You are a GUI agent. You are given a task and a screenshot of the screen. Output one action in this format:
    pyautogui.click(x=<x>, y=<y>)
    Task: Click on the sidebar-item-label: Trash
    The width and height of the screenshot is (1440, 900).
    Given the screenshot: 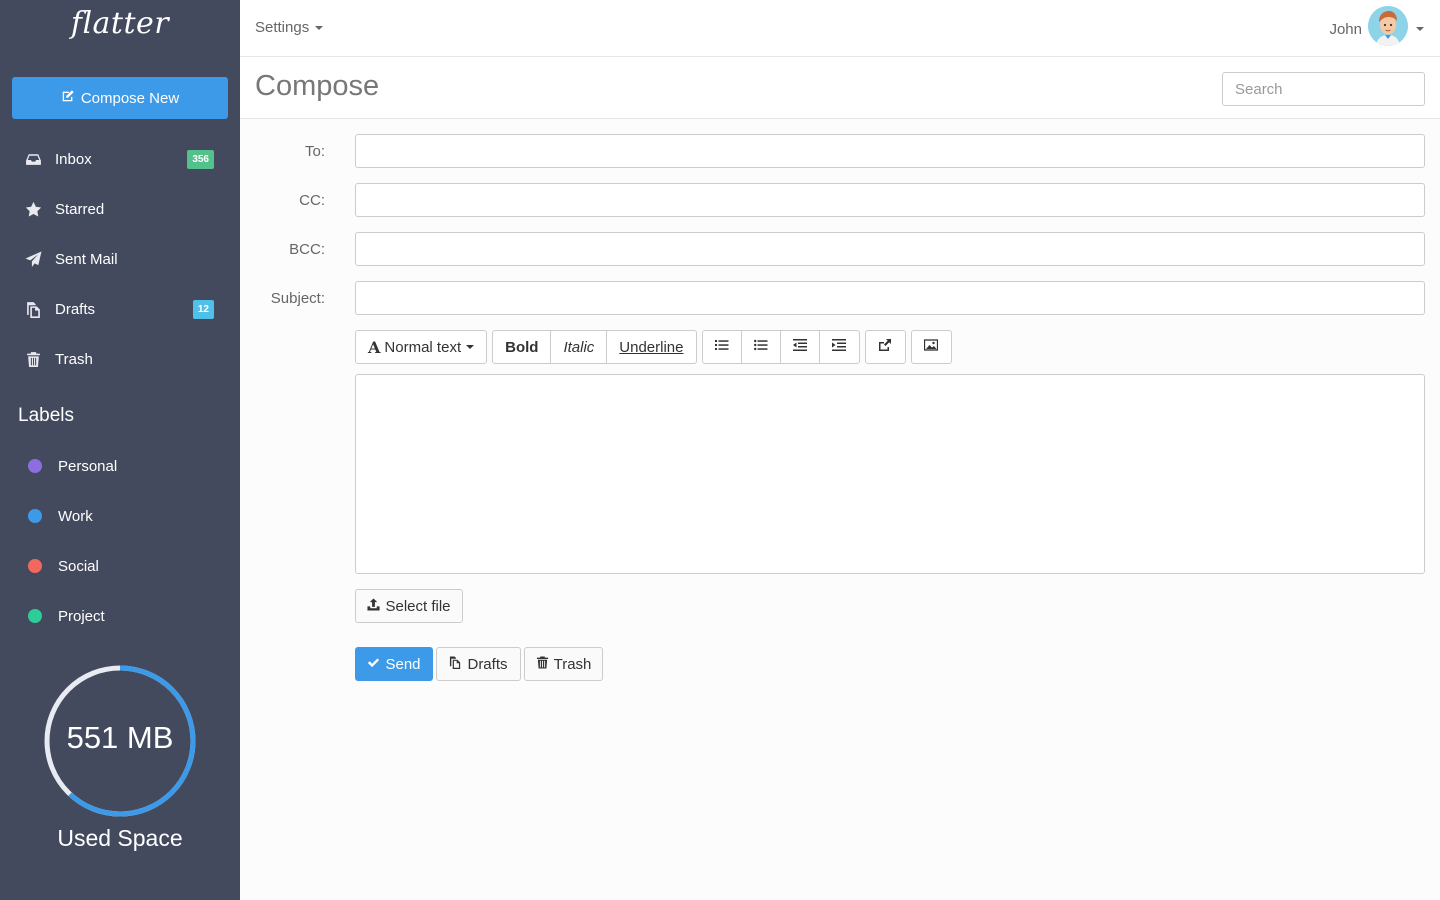 What is the action you would take?
    pyautogui.click(x=74, y=359)
    